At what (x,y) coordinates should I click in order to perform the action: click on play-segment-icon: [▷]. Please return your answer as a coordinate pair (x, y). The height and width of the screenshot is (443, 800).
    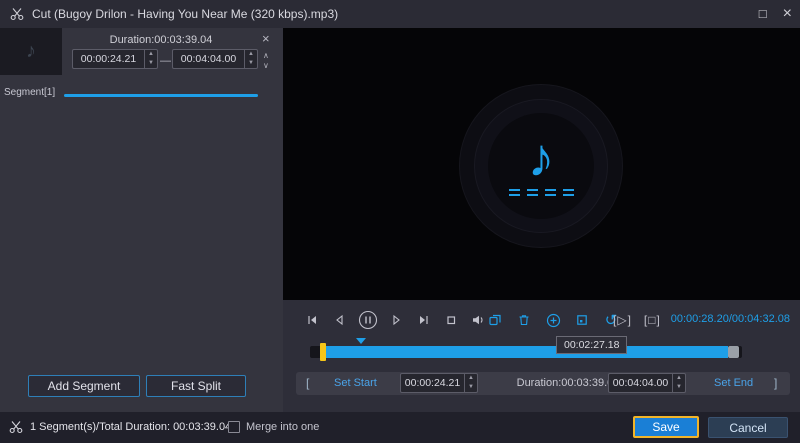
    Looking at the image, I should click on (622, 320).